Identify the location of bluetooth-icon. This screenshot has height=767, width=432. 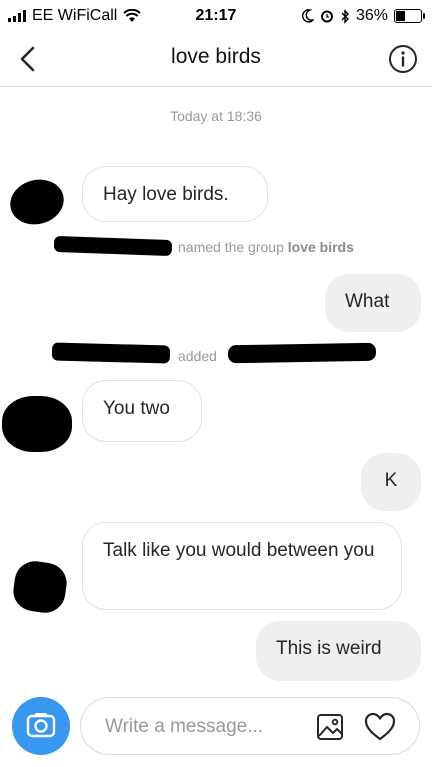
(345, 16).